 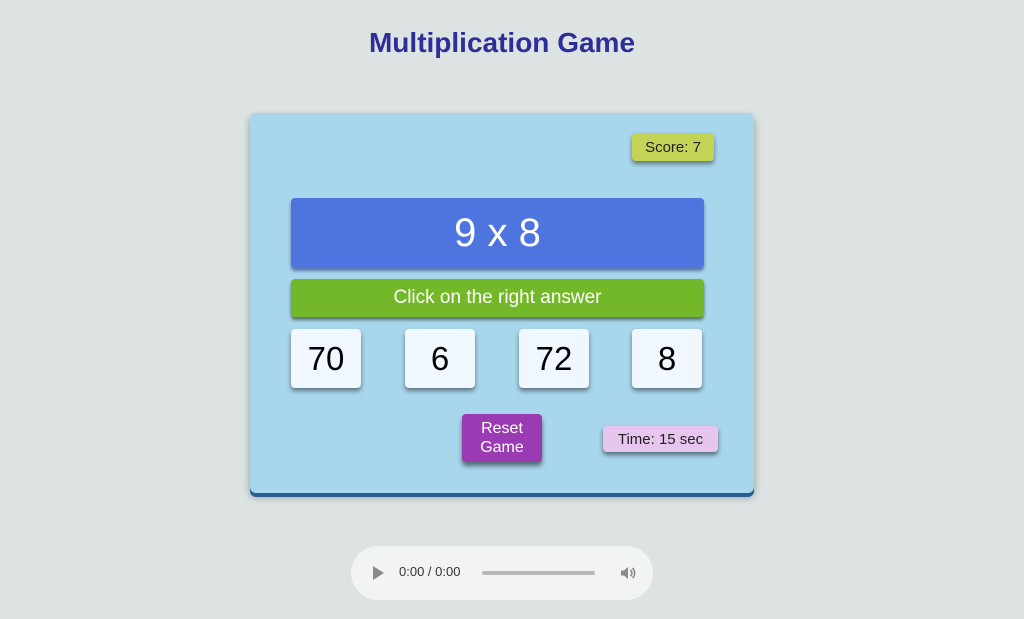 I want to click on audio-time-readout: 0:00 / 0:00, so click(x=430, y=571).